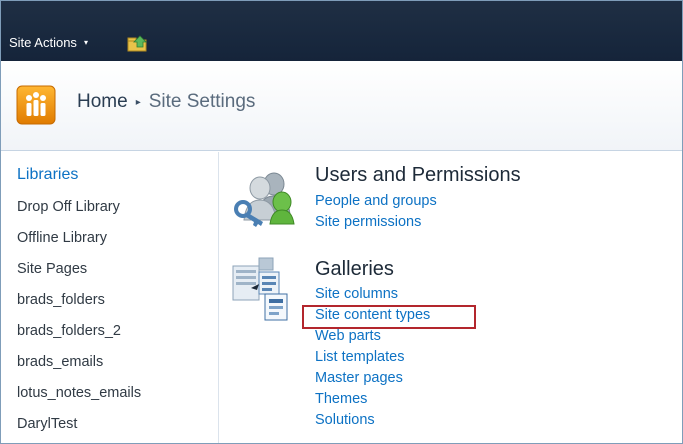 The width and height of the screenshot is (683, 444). I want to click on libraries-header-link: Libraries, so click(47, 175).